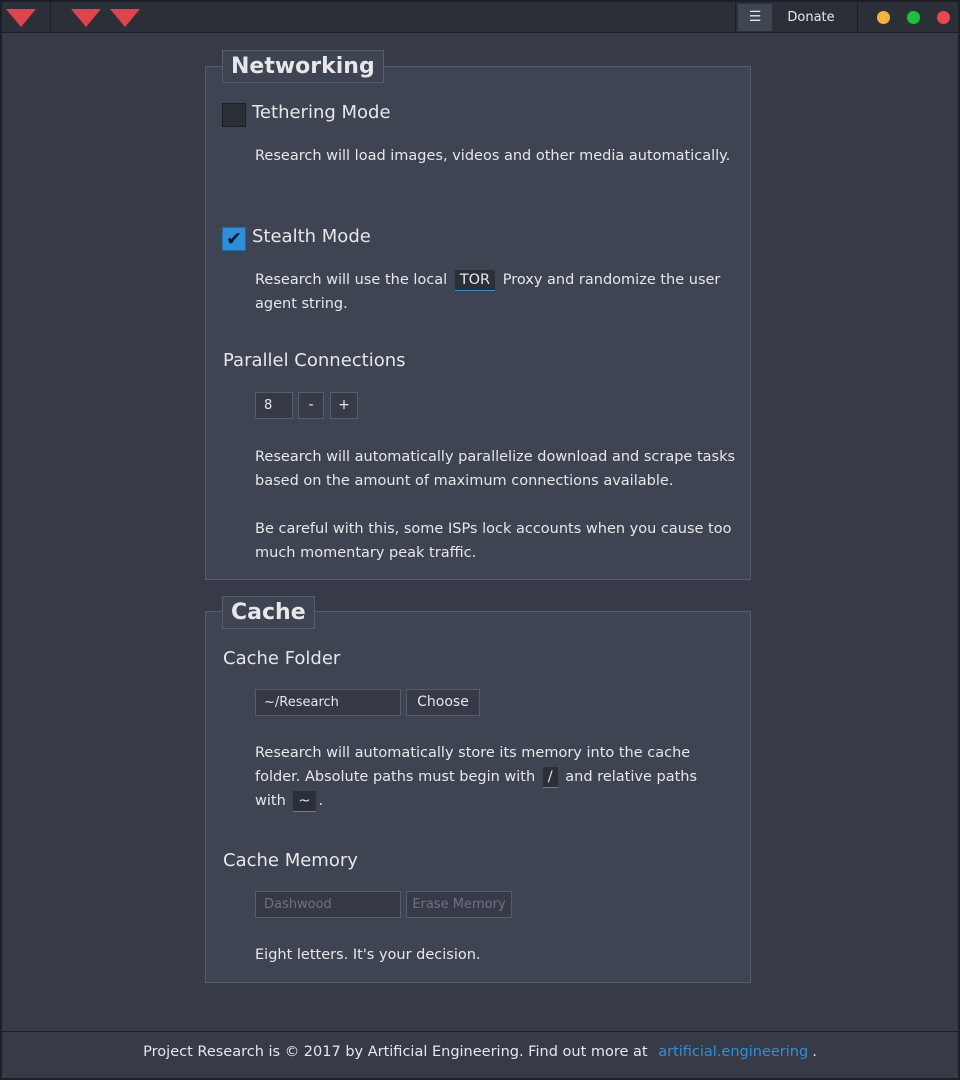  Describe the element at coordinates (268, 612) in the screenshot. I see `cache-legend: Cache` at that location.